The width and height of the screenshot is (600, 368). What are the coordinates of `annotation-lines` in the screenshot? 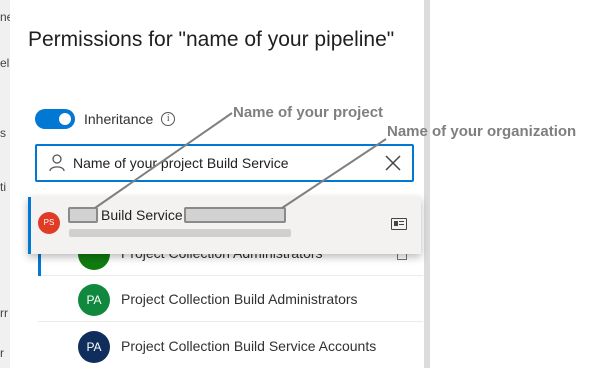 It's located at (240, 160).